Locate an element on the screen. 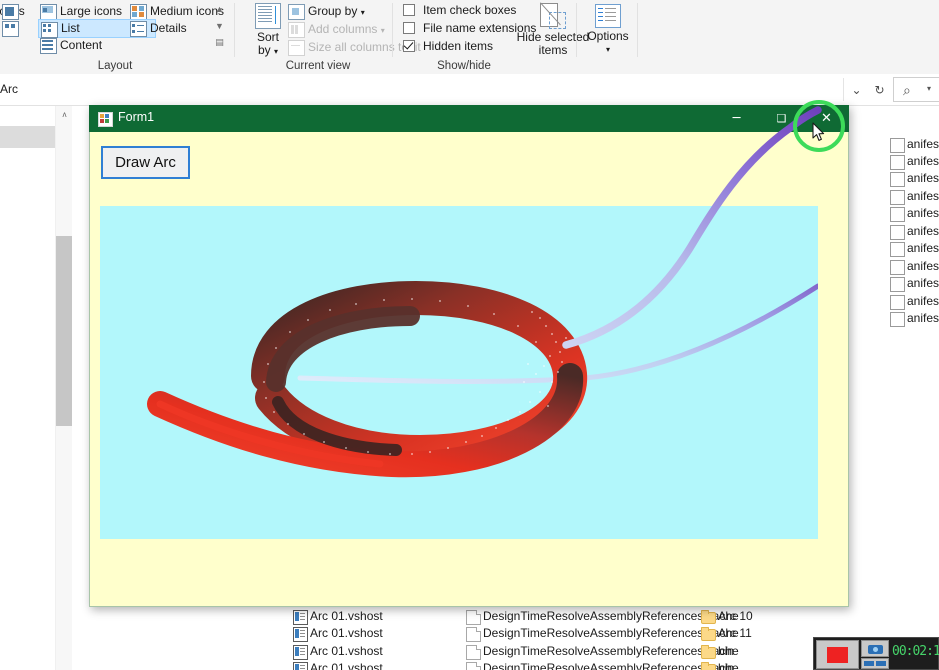  search-input: ⌕ ▾ is located at coordinates (916, 89).